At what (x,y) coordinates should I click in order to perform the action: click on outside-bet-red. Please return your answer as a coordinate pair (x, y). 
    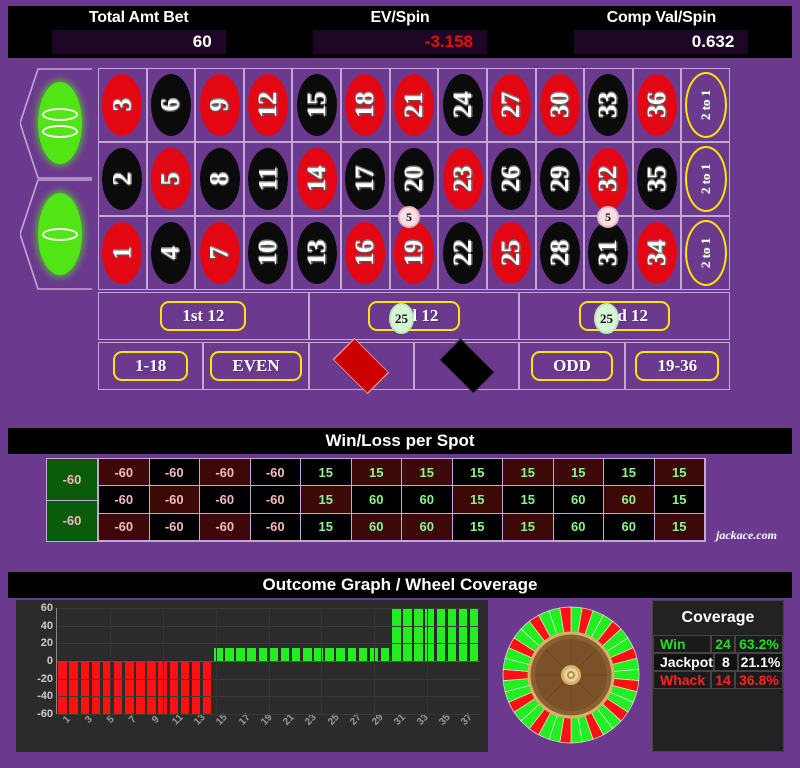
    Looking at the image, I should click on (361, 366).